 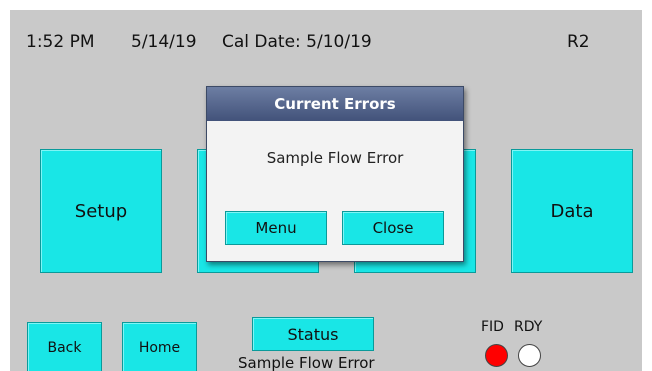 I want to click on rdy-indicator-light, so click(x=529, y=355).